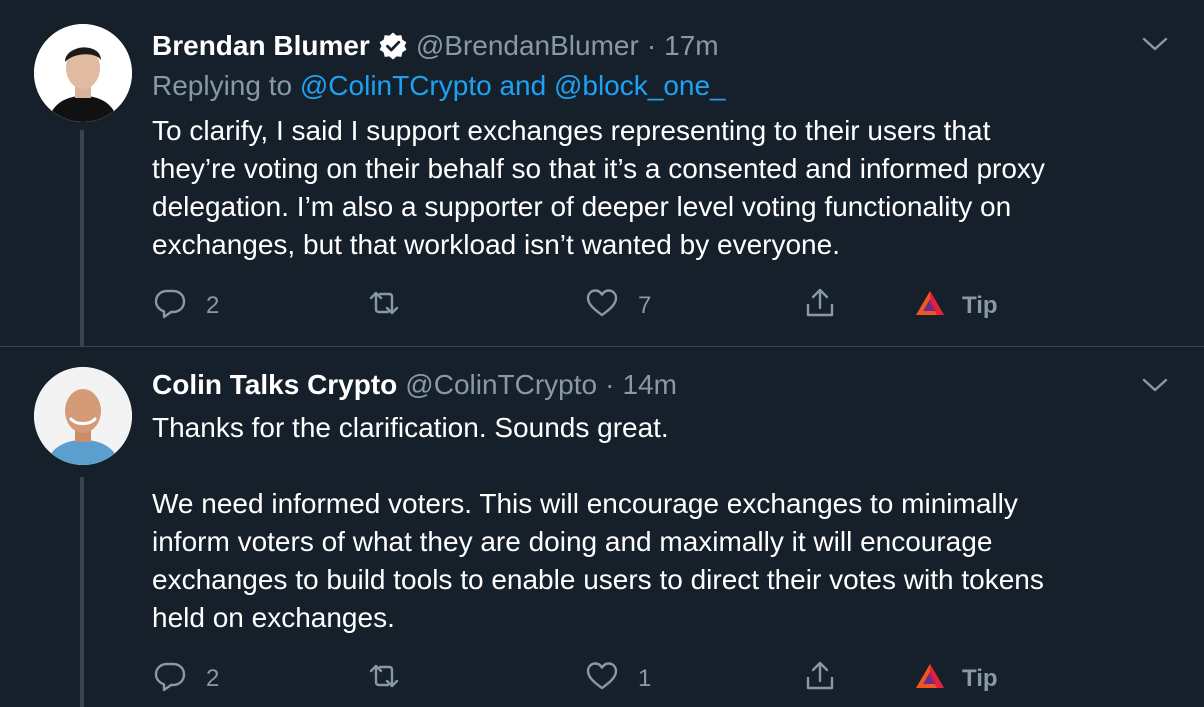 This screenshot has width=1204, height=707. I want to click on like-button: 7, so click(617, 306).